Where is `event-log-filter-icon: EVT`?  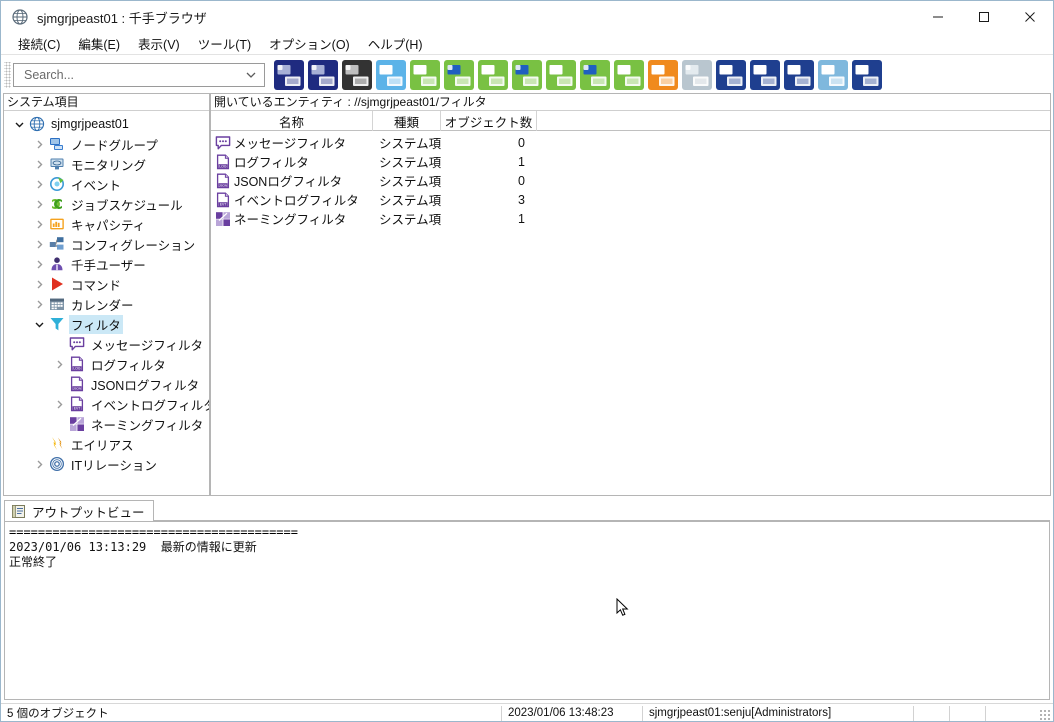 event-log-filter-icon: EVT is located at coordinates (223, 200).